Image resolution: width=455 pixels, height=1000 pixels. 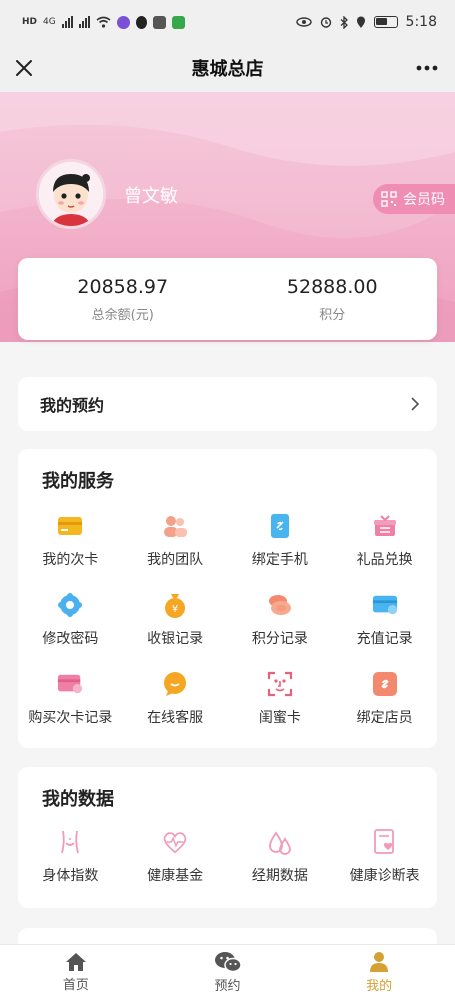 I want to click on droplets-icon, so click(x=279, y=843).